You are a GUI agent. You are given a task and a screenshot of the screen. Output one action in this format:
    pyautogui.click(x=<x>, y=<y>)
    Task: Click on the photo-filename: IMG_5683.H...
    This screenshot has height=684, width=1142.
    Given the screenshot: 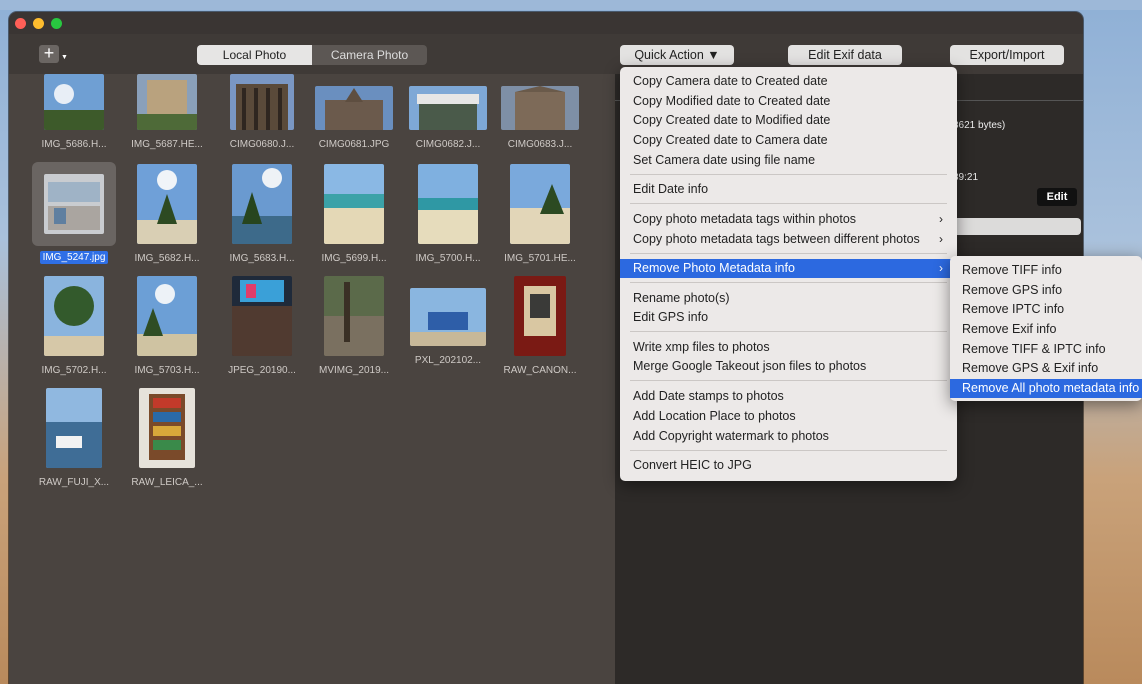 What is the action you would take?
    pyautogui.click(x=262, y=258)
    